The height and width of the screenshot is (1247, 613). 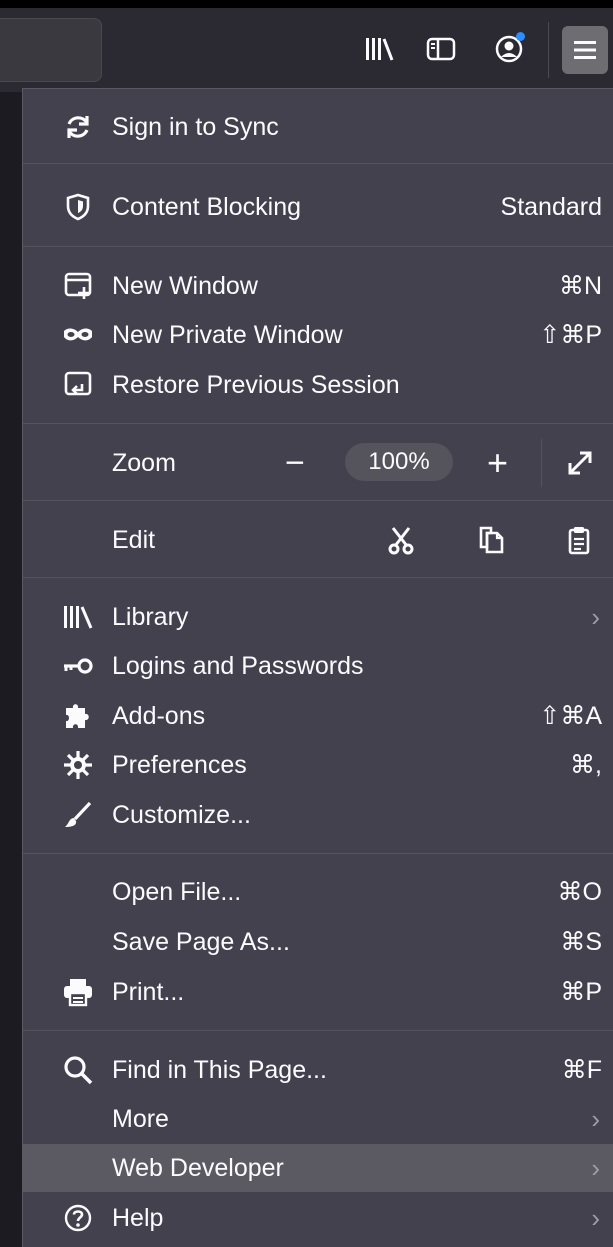 I want to click on key-icon, so click(x=78, y=666).